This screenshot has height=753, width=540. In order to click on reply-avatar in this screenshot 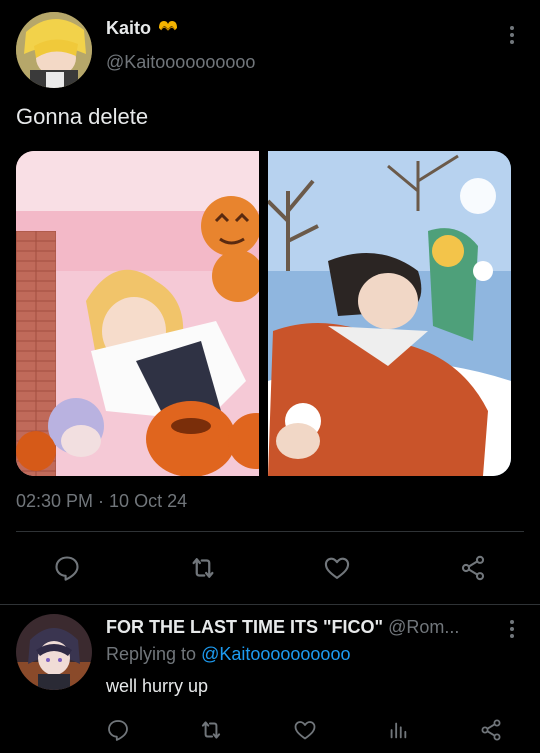, I will do `click(54, 652)`.